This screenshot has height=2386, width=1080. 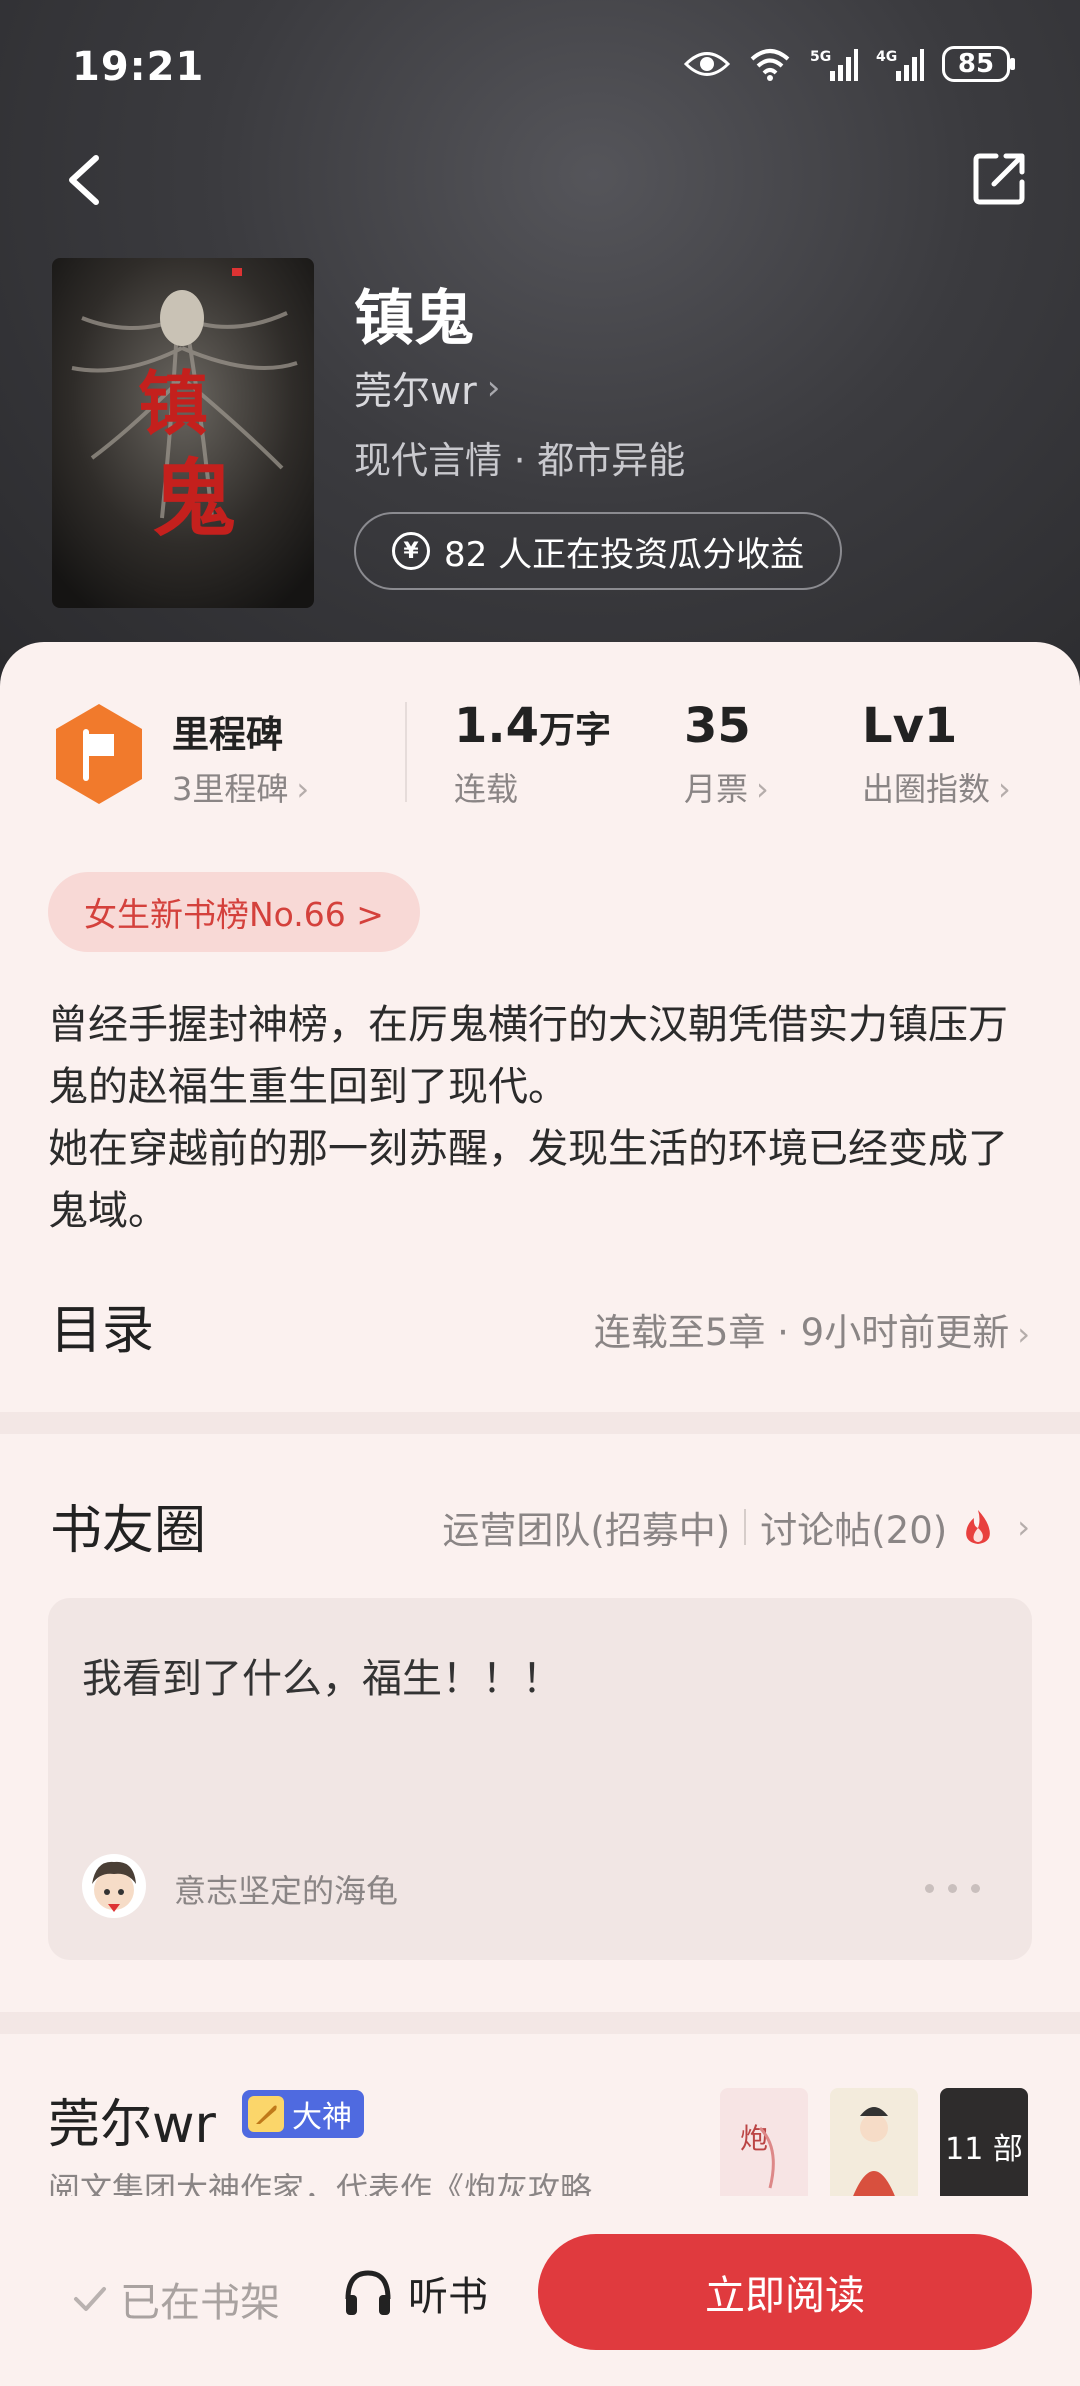 What do you see at coordinates (411, 551) in the screenshot?
I see `yuan-coin-icon: ¥` at bounding box center [411, 551].